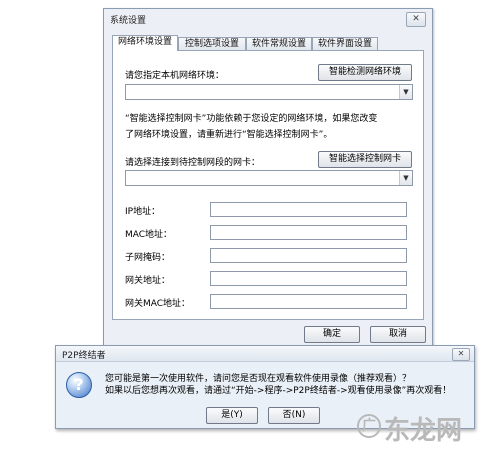 The image size is (500, 455). Describe the element at coordinates (193, 163) in the screenshot. I see `nic-label: 请选择连接到待控制网段的网卡：` at that location.